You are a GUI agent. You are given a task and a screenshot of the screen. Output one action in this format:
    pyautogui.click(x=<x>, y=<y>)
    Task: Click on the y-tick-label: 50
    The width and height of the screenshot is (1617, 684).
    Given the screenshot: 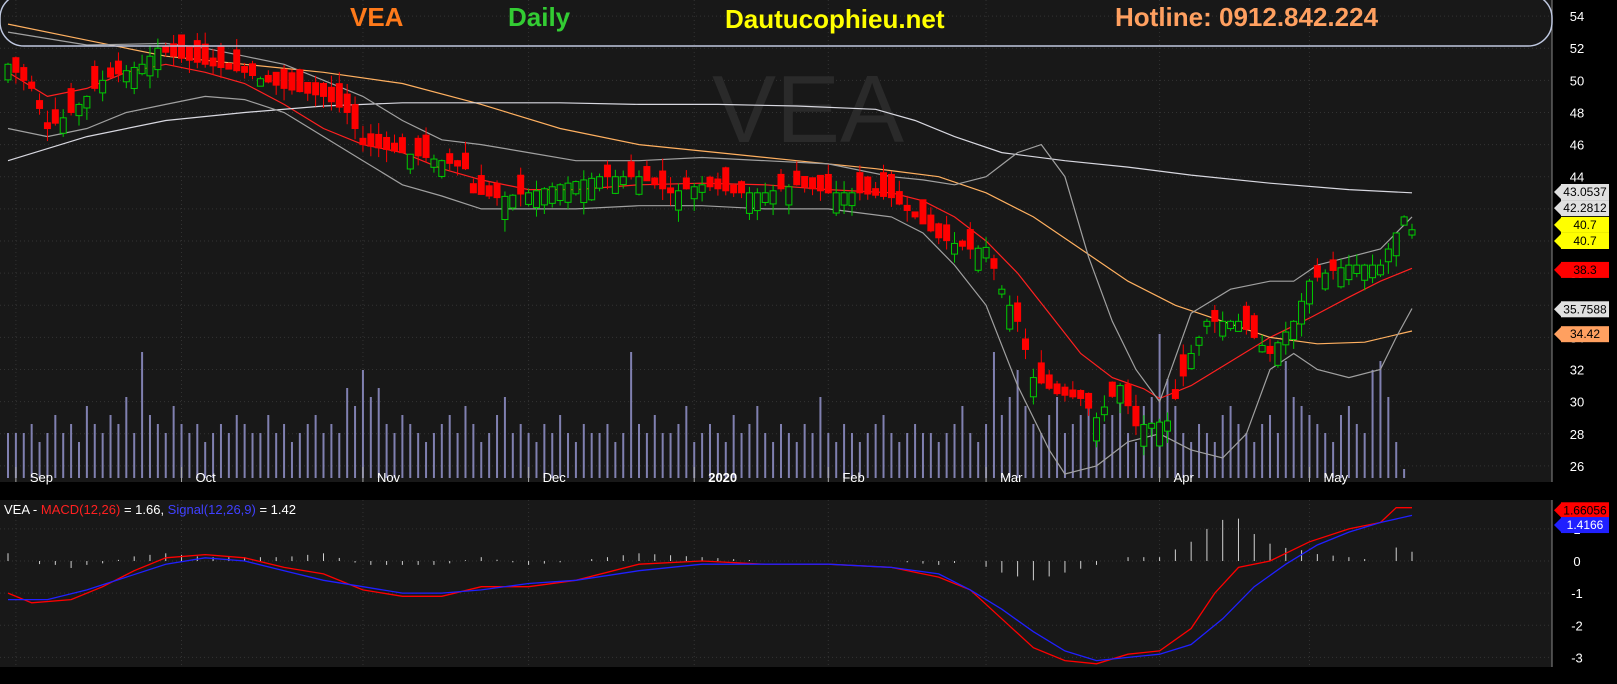 What is the action you would take?
    pyautogui.click(x=1577, y=80)
    